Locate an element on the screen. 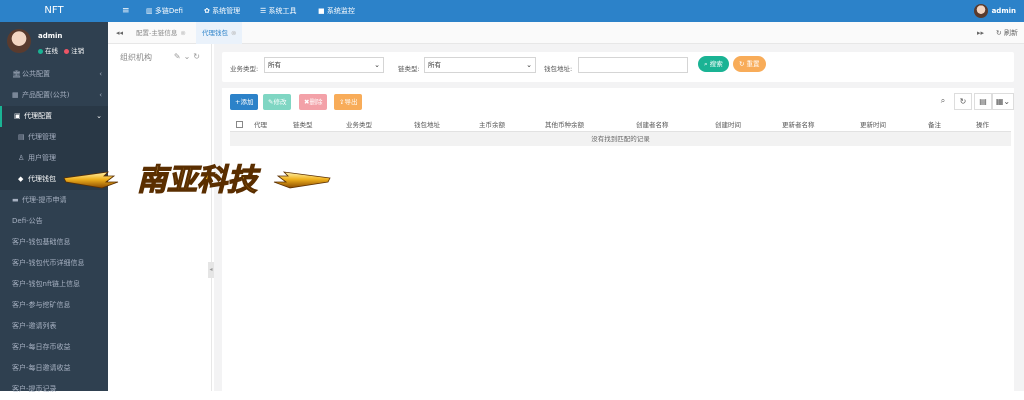 The image size is (1024, 400). topnav-user-menu: admin is located at coordinates (994, 11).